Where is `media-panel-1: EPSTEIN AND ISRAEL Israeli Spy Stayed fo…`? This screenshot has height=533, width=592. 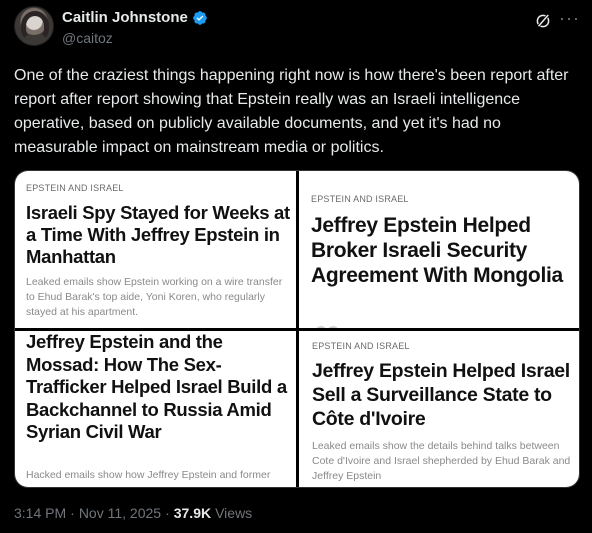 media-panel-1: EPSTEIN AND ISRAEL Israeli Spy Stayed fo… is located at coordinates (155, 249).